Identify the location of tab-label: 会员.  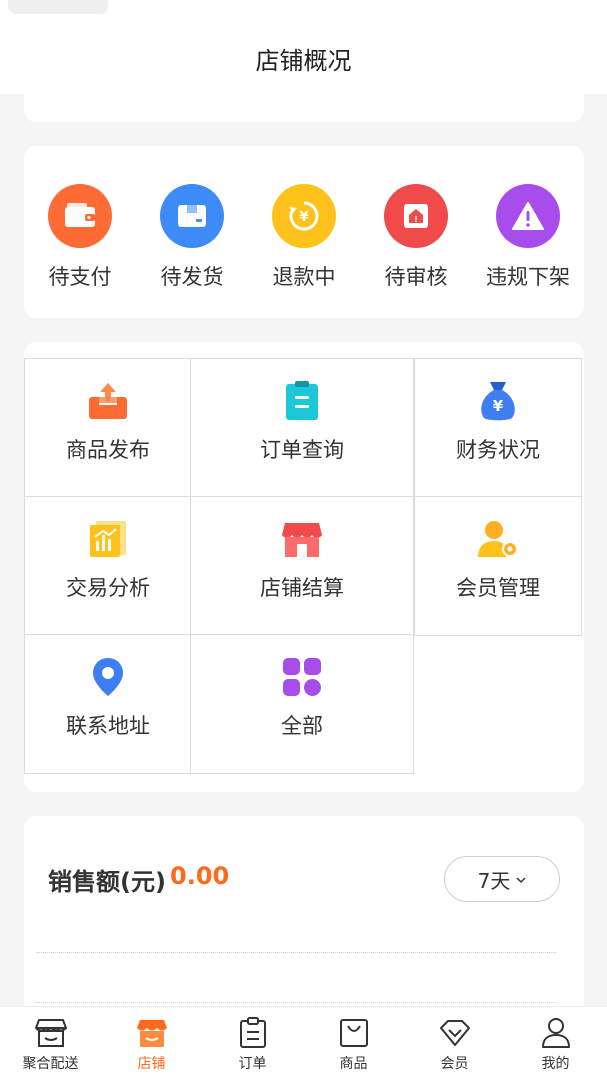
(454, 1064).